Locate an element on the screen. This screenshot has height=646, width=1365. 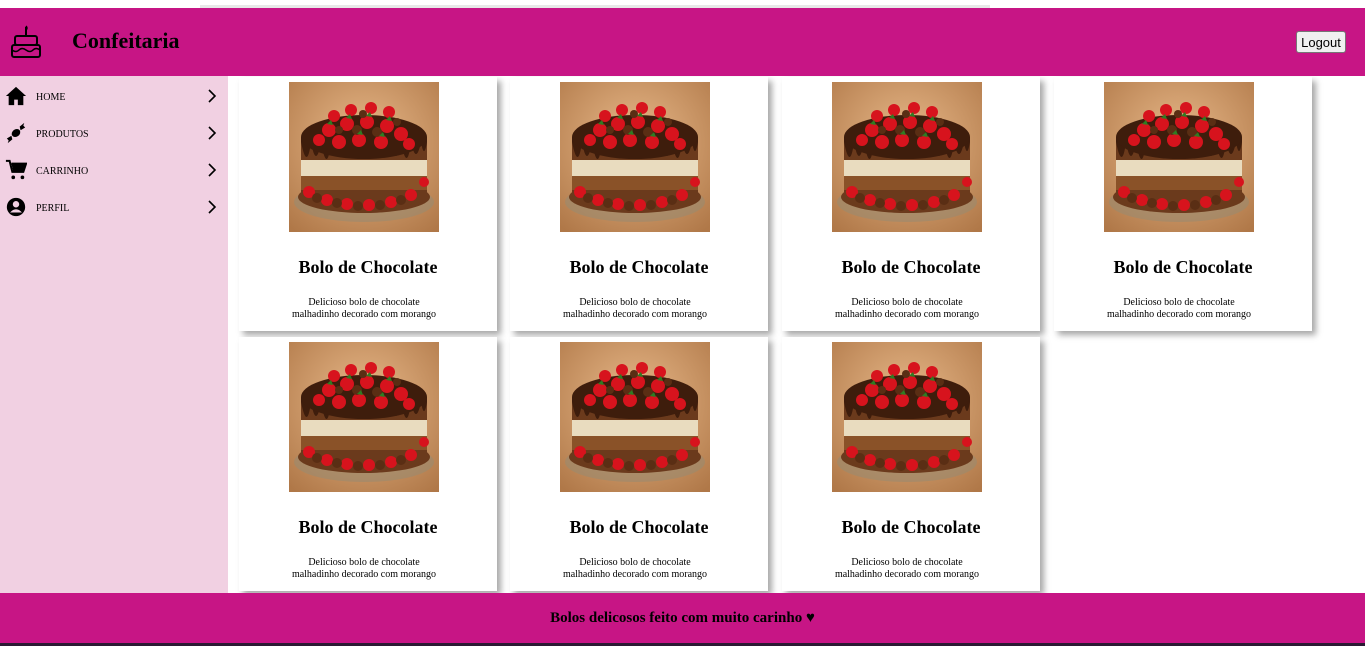
logout-button: Logout is located at coordinates (1321, 42).